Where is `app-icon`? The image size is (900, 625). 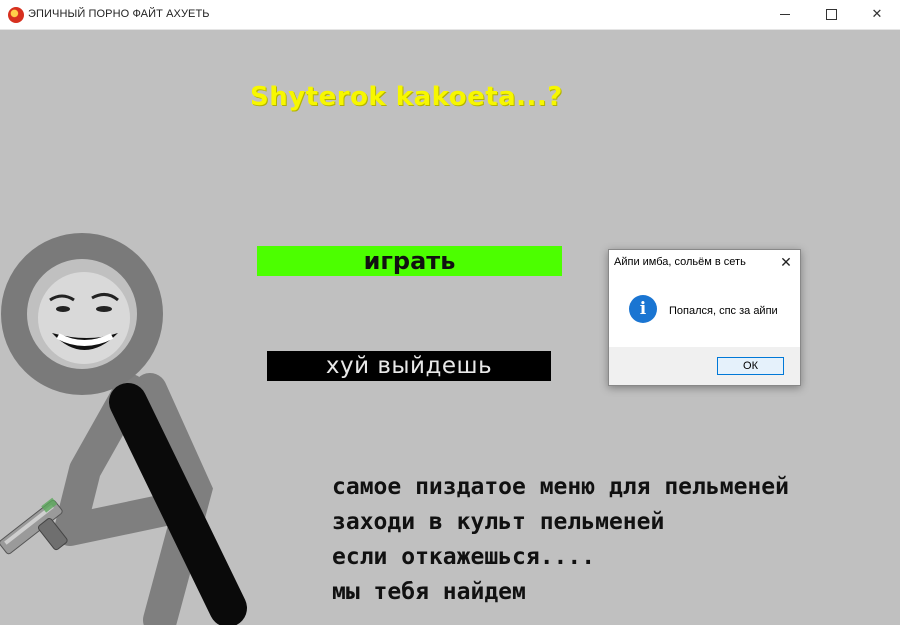 app-icon is located at coordinates (16, 15).